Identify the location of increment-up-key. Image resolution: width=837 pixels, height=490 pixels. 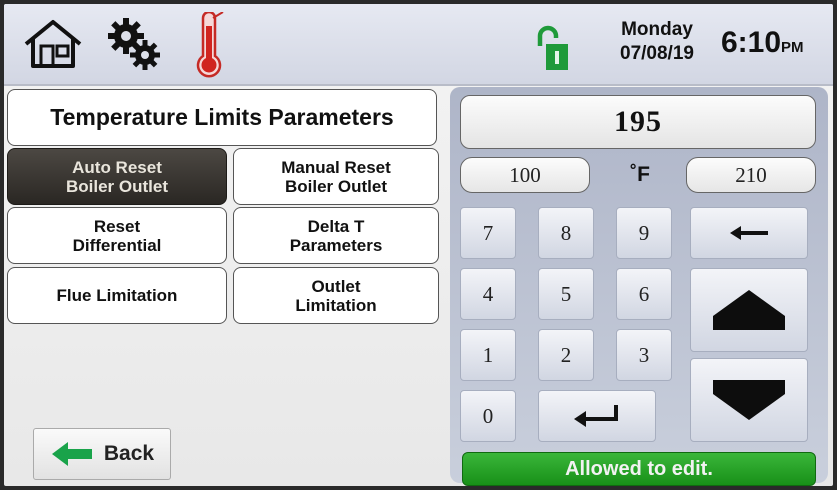
(749, 310).